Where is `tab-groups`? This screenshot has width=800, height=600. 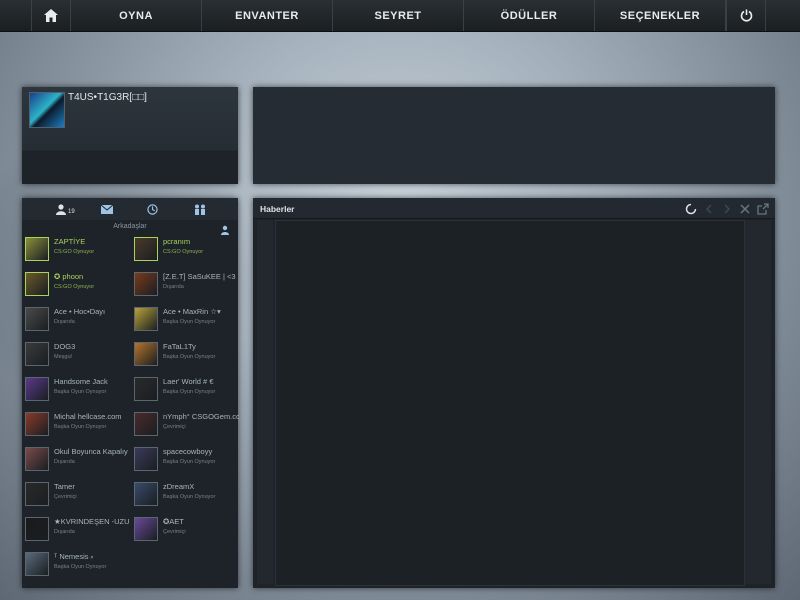 tab-groups is located at coordinates (200, 209).